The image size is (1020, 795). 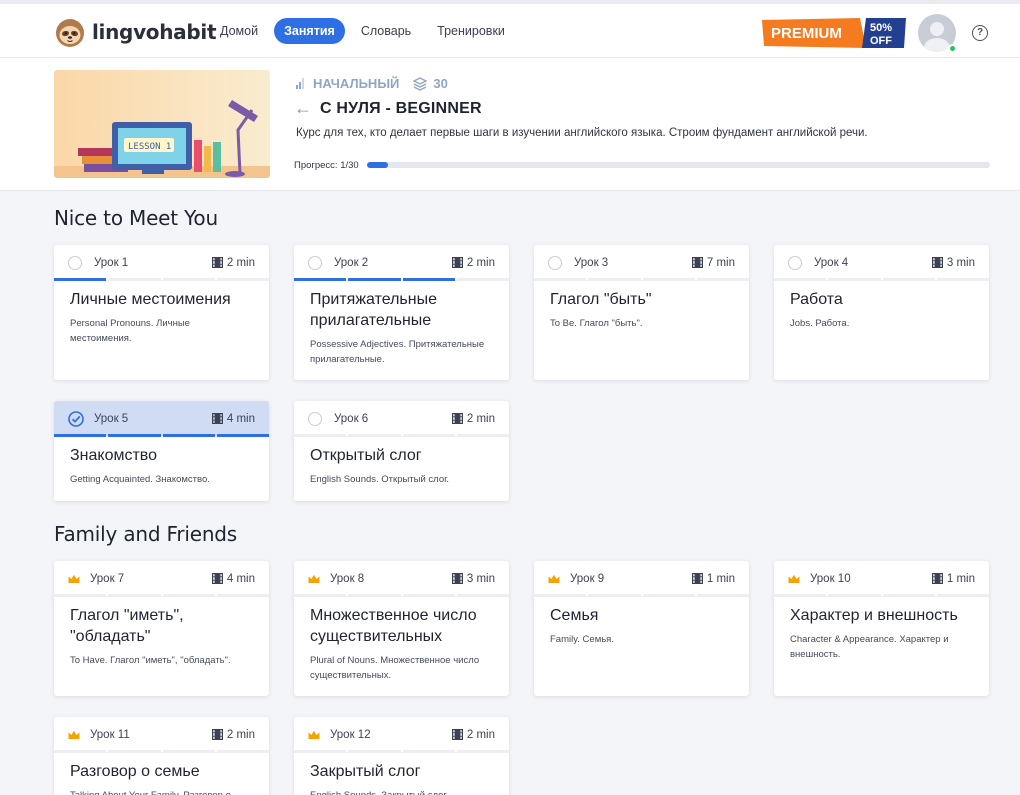 I want to click on duration-text: 3 min, so click(x=480, y=578).